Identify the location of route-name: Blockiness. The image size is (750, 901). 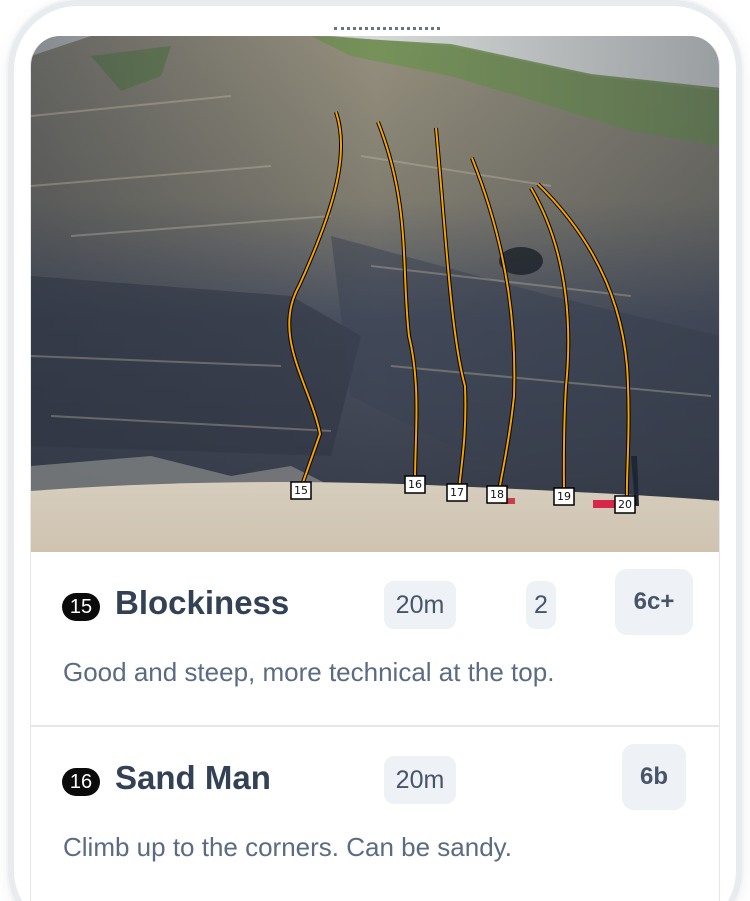
(202, 602).